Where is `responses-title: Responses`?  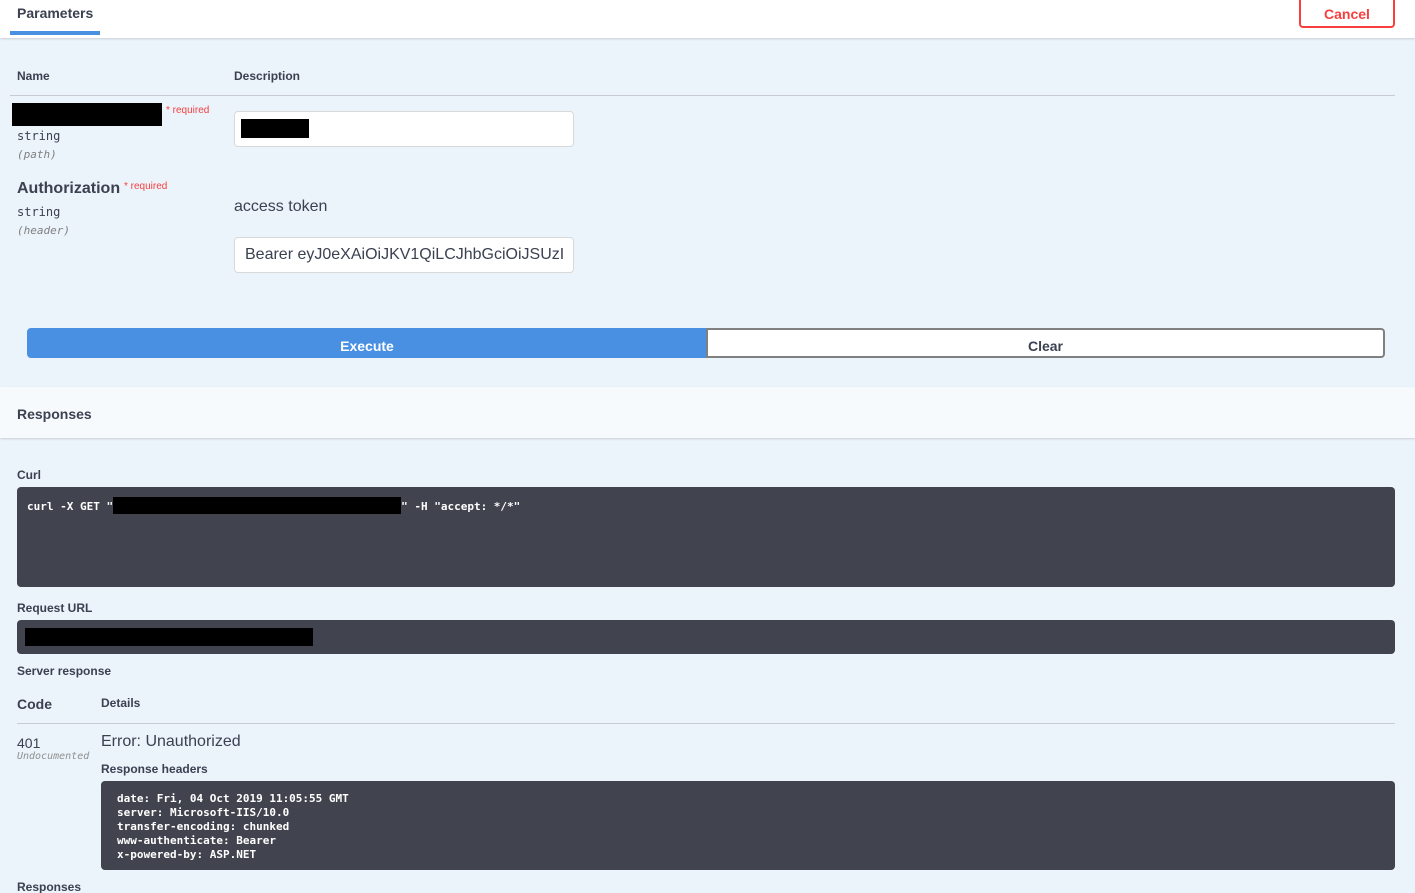
responses-title: Responses is located at coordinates (54, 414).